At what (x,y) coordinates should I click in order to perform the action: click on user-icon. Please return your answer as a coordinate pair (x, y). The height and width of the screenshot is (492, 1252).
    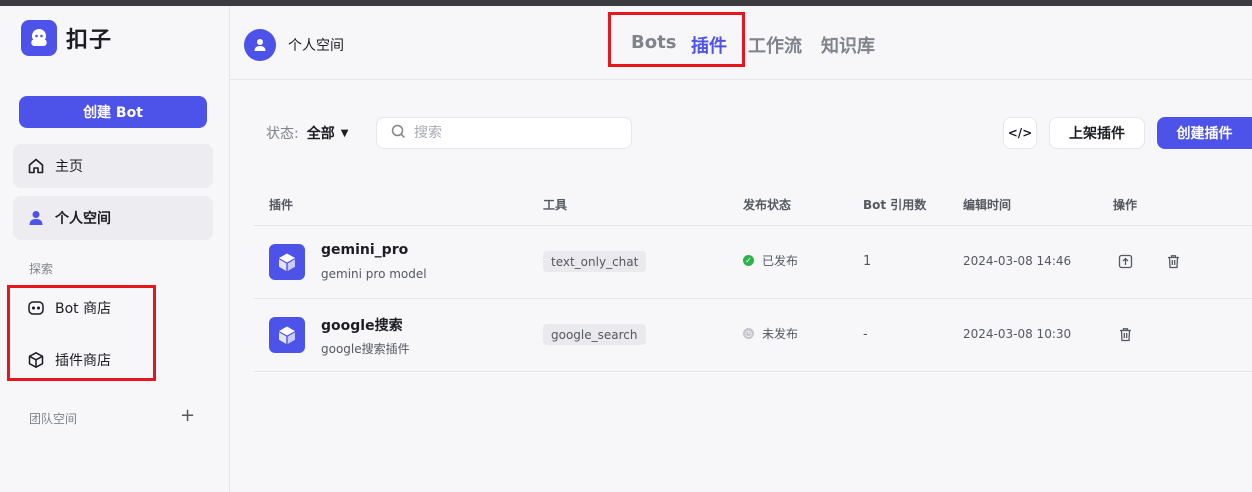
    Looking at the image, I should click on (36, 218).